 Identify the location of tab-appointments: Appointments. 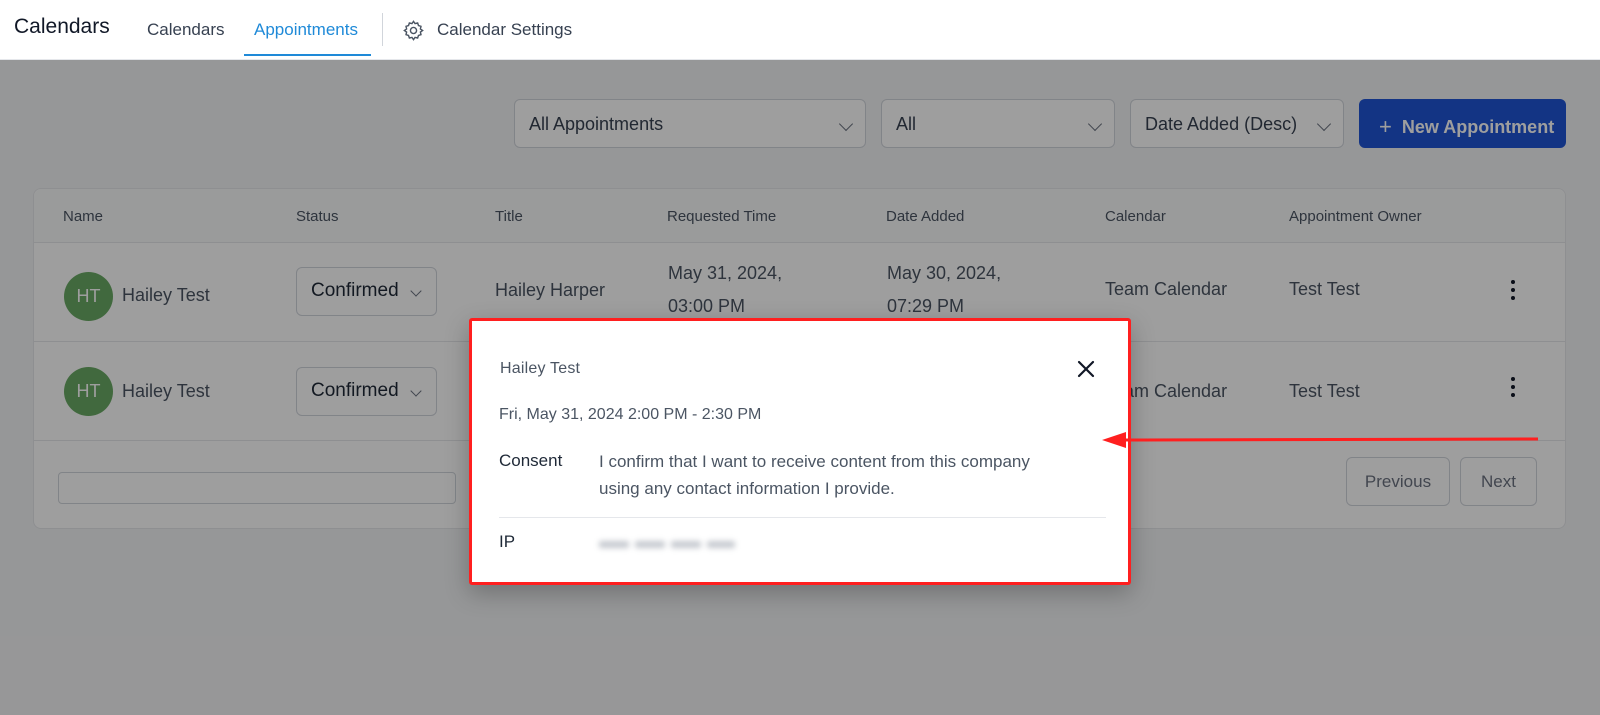
(306, 30).